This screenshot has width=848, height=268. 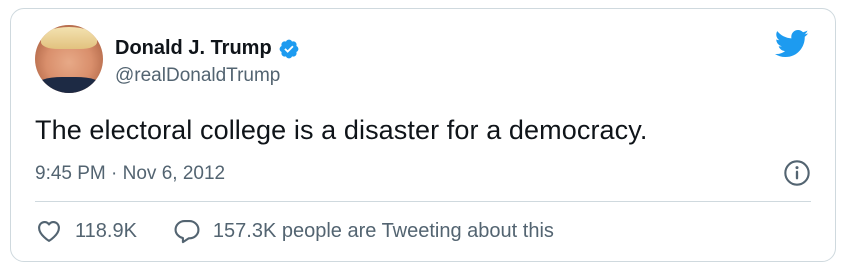 I want to click on verified-badge-icon, so click(x=289, y=48).